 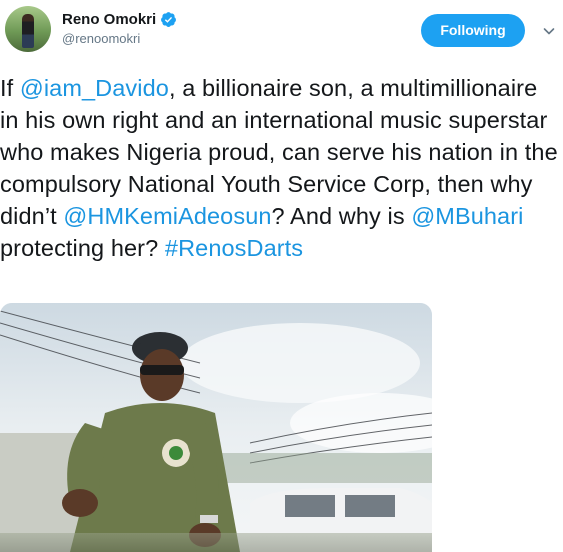 I want to click on avatar-figure, so click(x=28, y=31).